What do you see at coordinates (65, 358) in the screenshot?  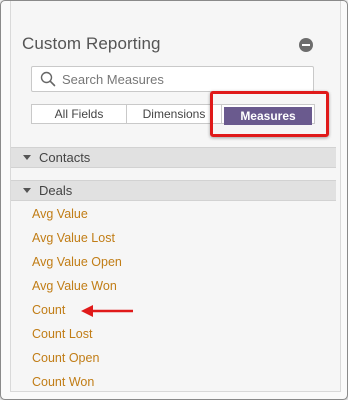 I see `field-item: Count Open` at bounding box center [65, 358].